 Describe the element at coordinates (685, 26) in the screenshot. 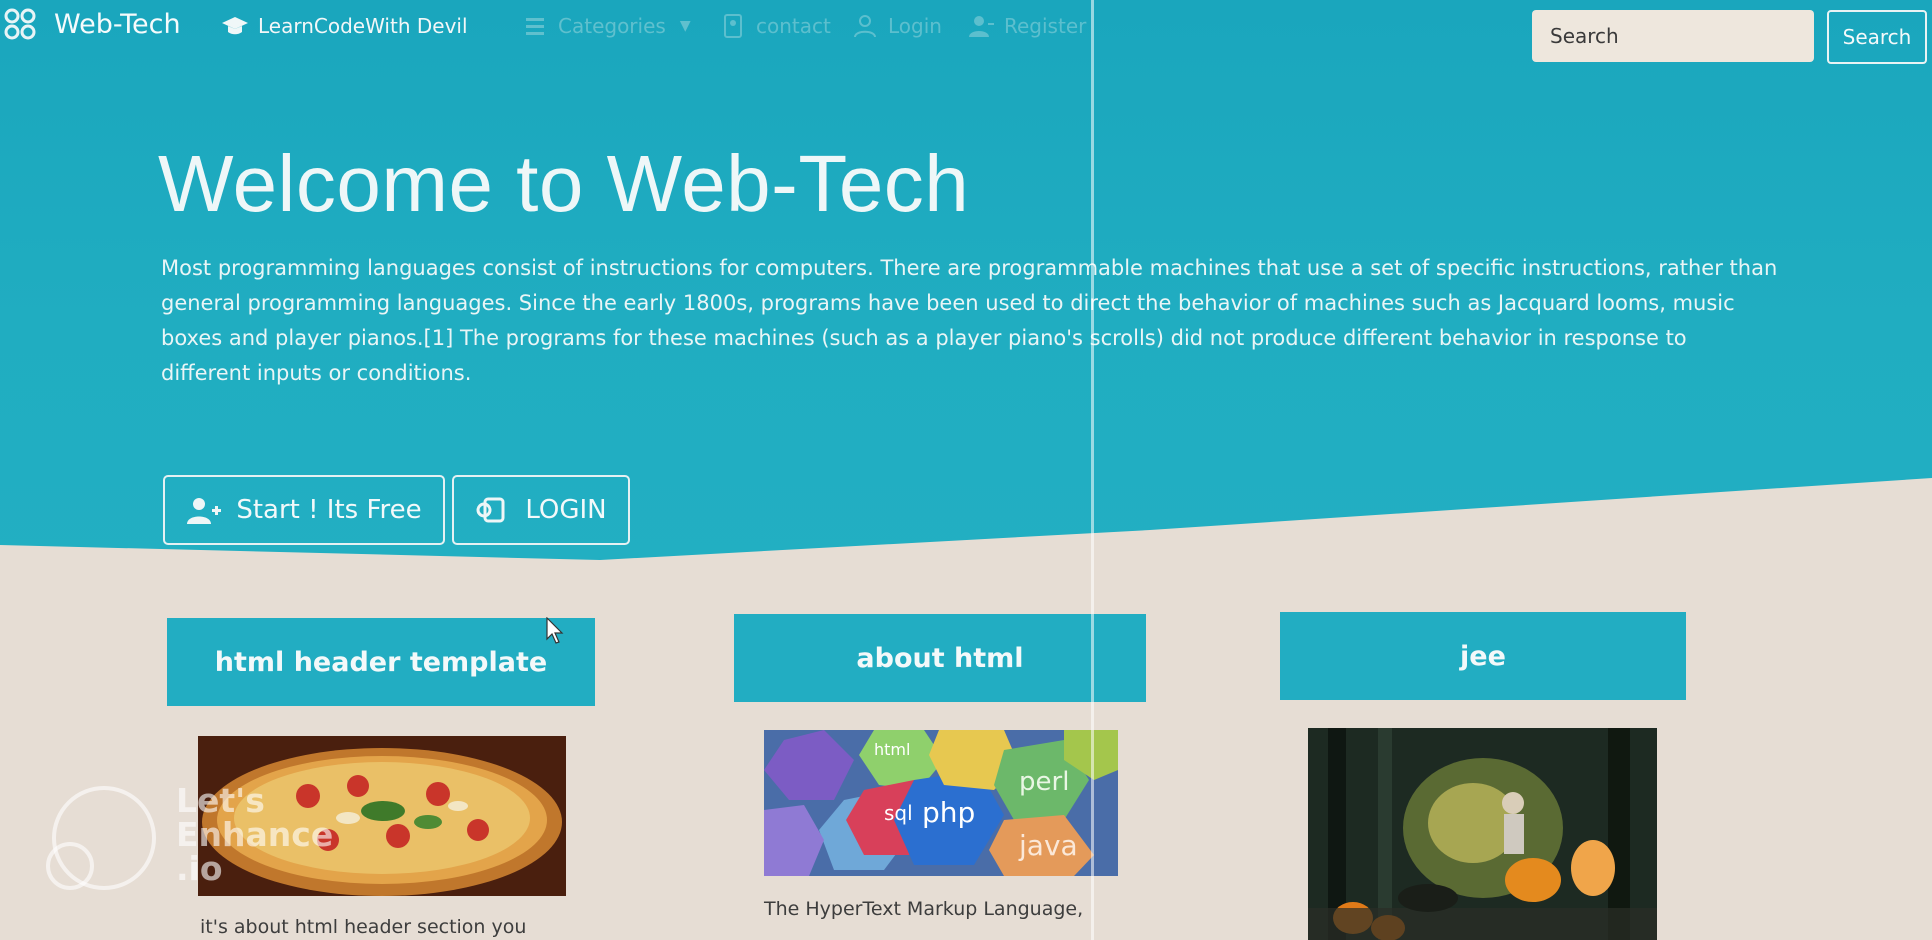

I see `chevron-down-icon: ▼` at that location.